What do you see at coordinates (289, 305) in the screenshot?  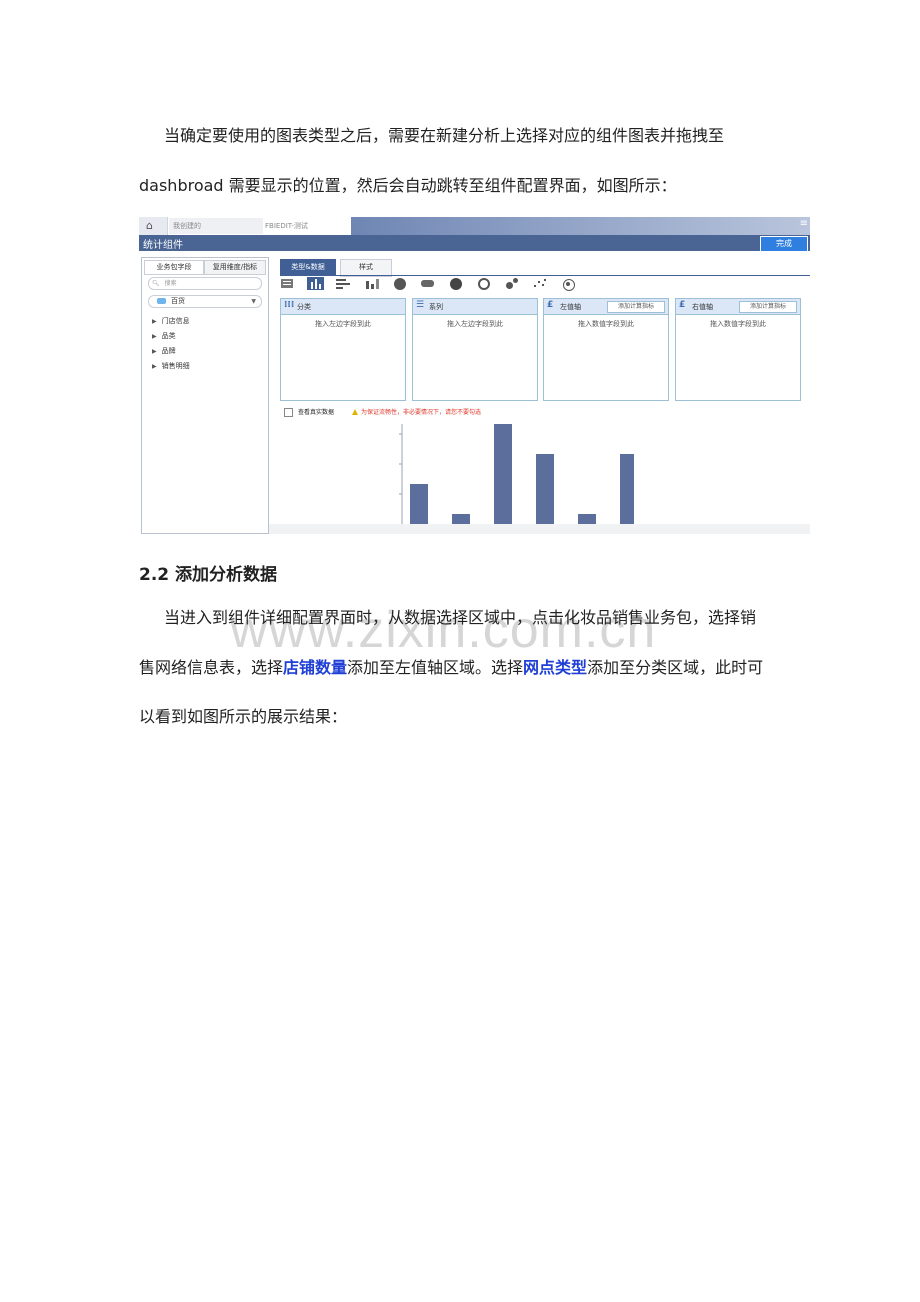 I see `category-icon: ⁞⁞⁞` at bounding box center [289, 305].